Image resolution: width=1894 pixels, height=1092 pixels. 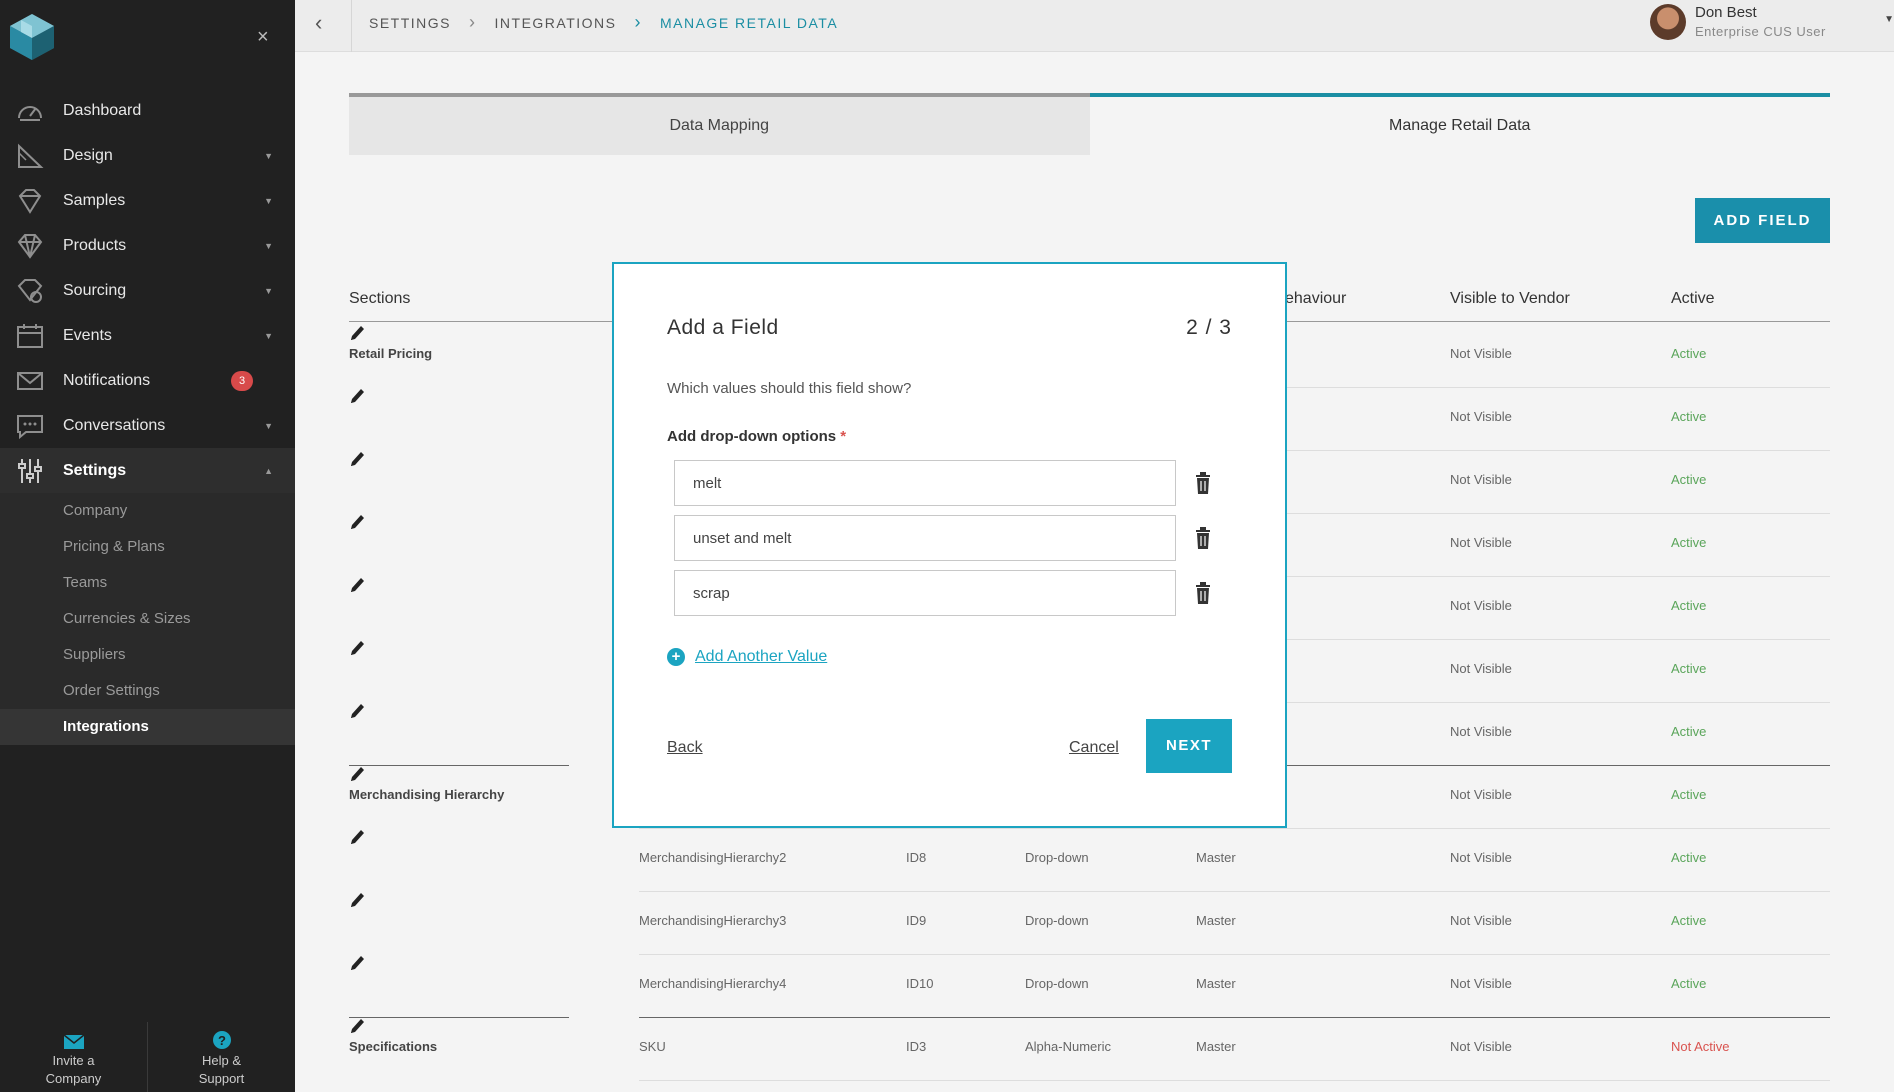 What do you see at coordinates (723, 327) in the screenshot?
I see `modal-title: Add a Field` at bounding box center [723, 327].